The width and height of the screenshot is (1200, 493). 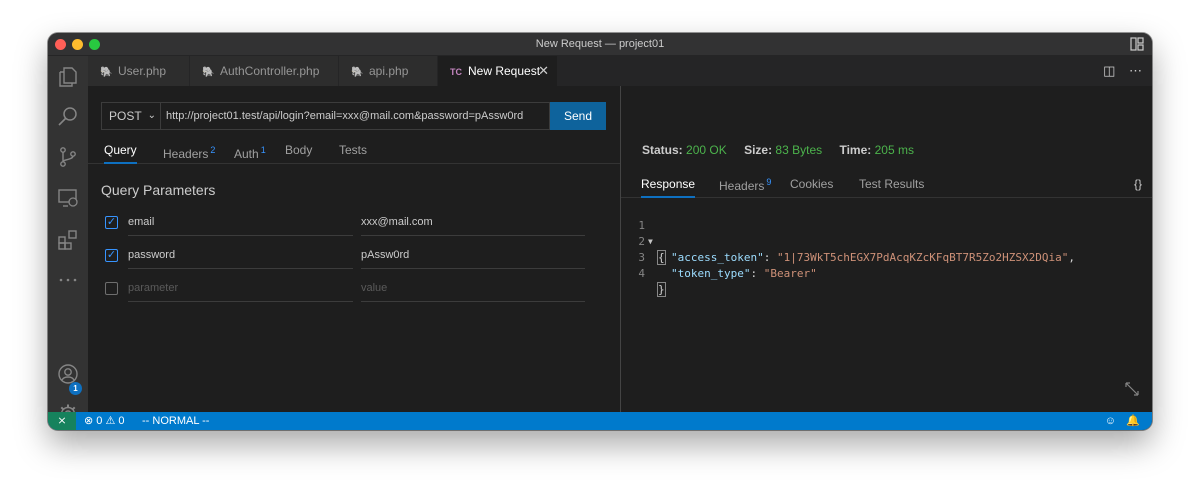 I want to click on query-param-row: ✓ email xxx@mail.com, so click(x=345, y=224).